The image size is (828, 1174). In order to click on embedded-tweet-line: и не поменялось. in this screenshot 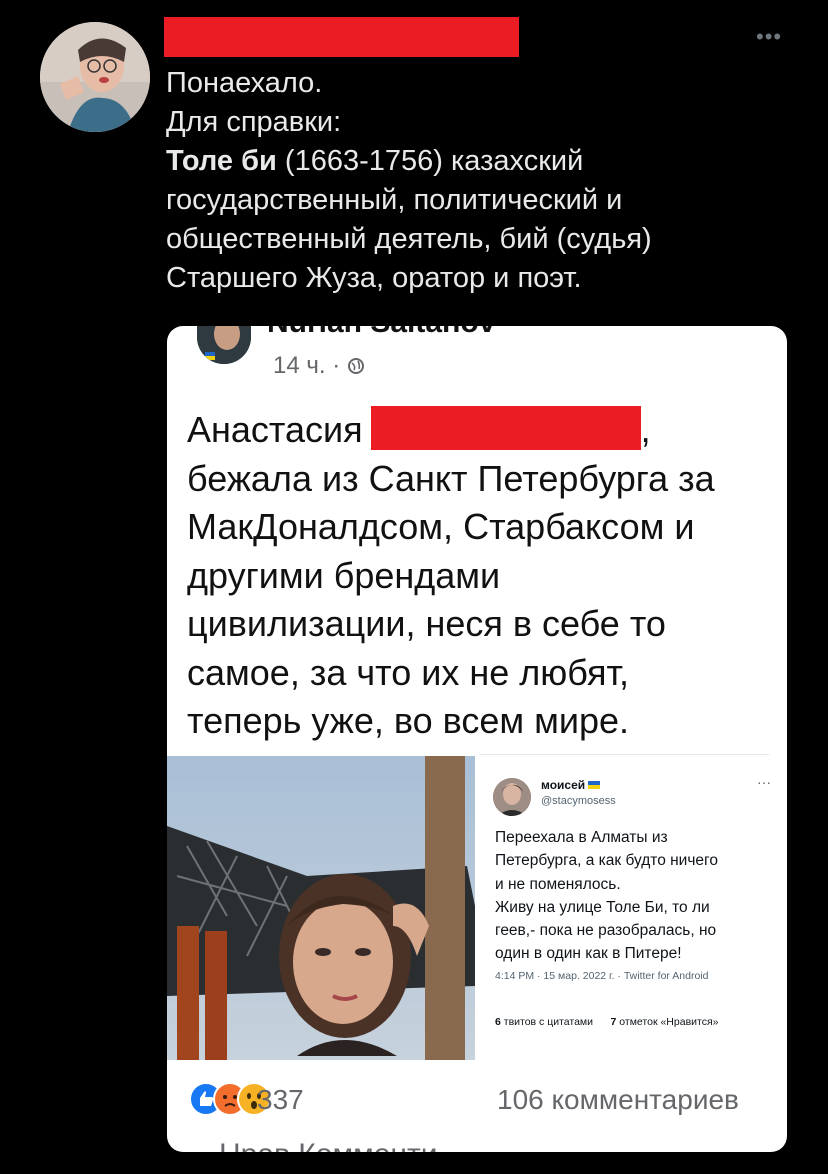, I will do `click(558, 884)`.